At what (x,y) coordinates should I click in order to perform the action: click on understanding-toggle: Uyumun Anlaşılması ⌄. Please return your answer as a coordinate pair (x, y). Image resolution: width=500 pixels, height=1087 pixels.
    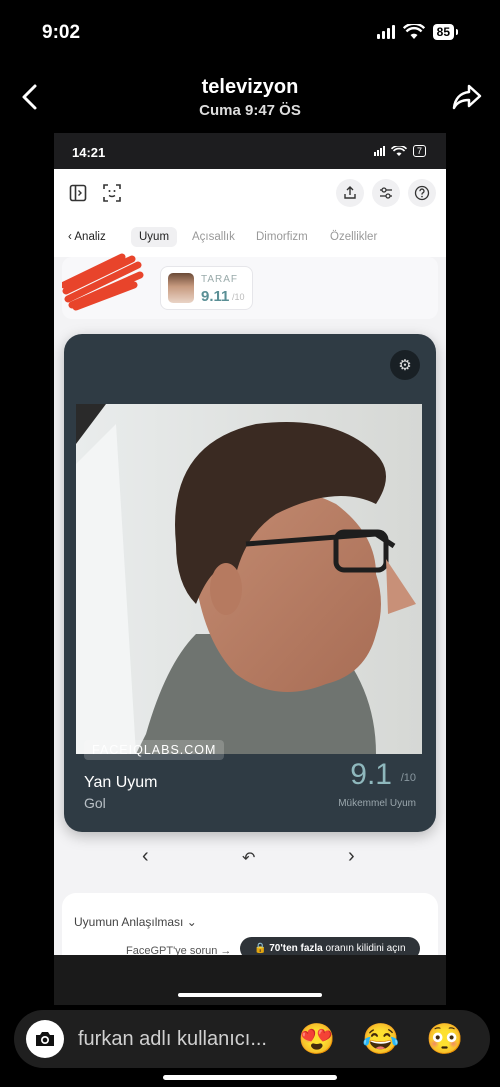
    Looking at the image, I should click on (135, 922).